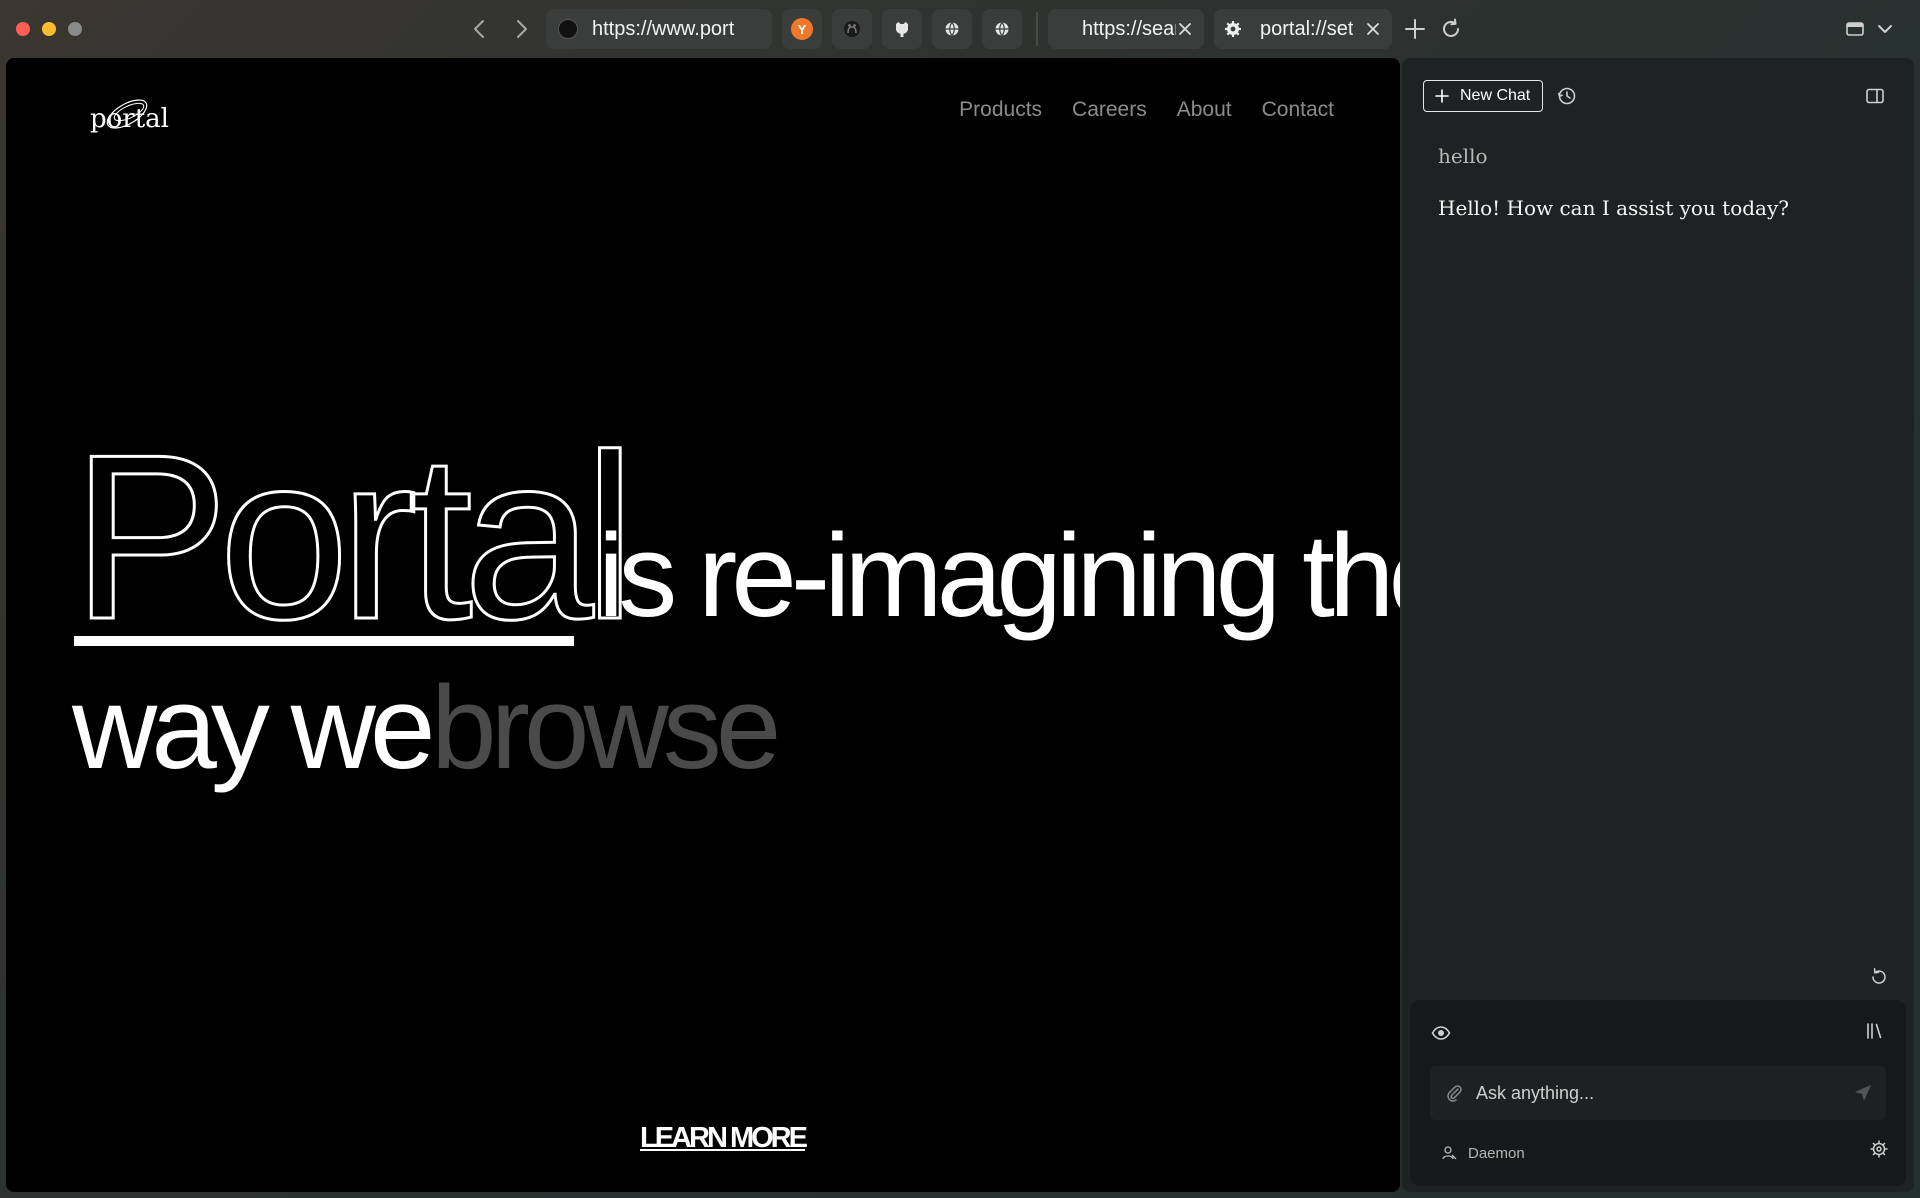 The image size is (1920, 1198). Describe the element at coordinates (1109, 110) in the screenshot. I see `nav-careers: Careers` at that location.